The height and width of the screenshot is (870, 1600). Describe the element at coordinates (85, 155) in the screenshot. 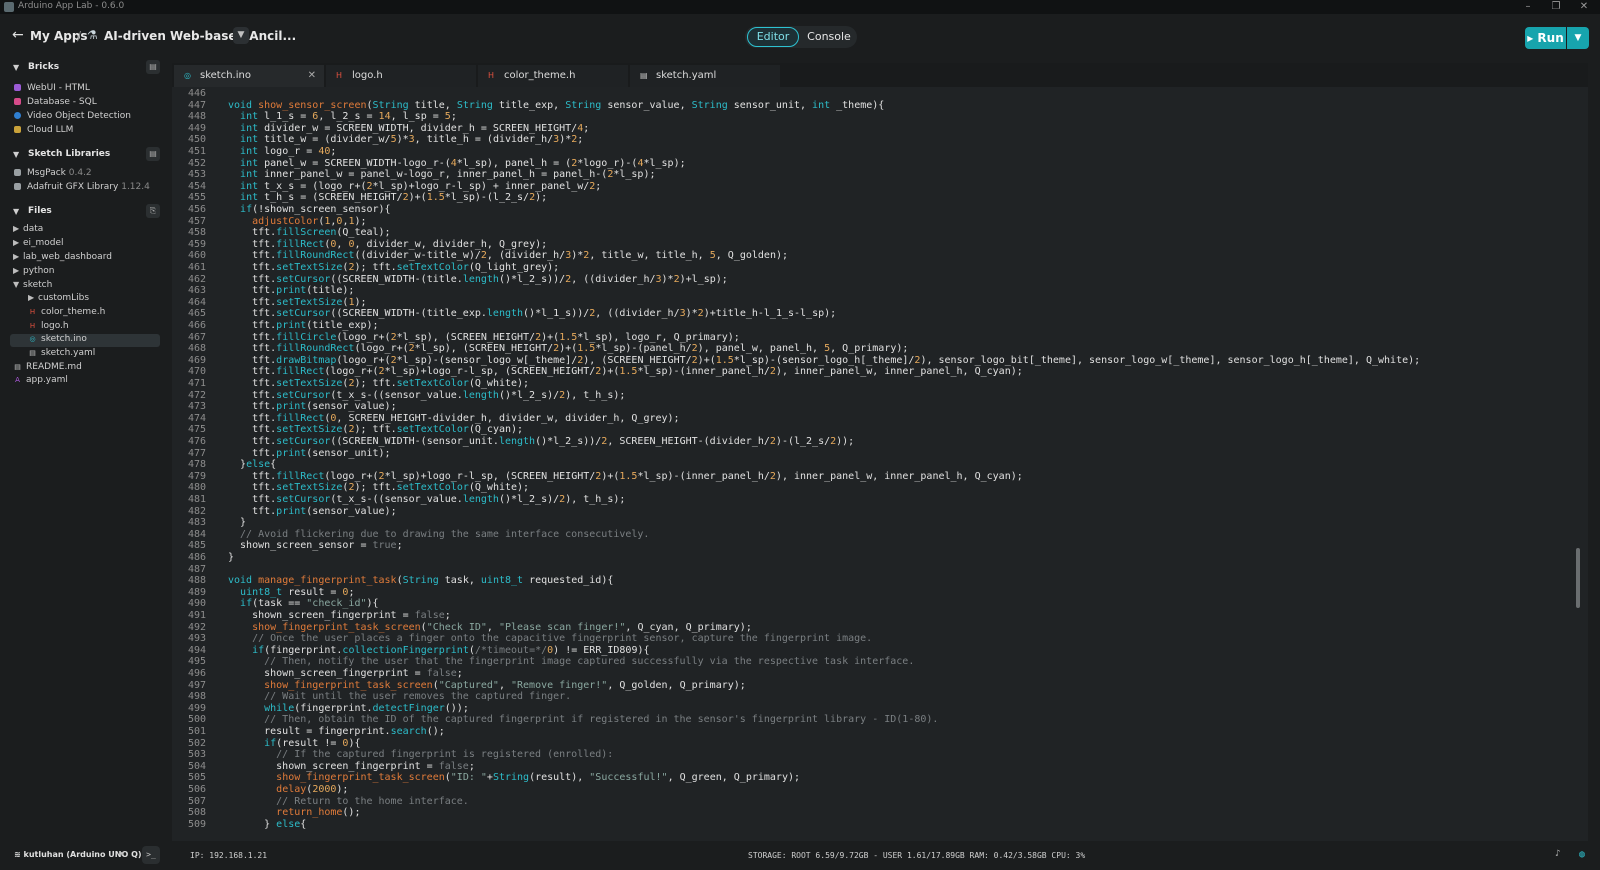

I see `libraries-section-header: ▼ Sketch Libraries ▤` at that location.